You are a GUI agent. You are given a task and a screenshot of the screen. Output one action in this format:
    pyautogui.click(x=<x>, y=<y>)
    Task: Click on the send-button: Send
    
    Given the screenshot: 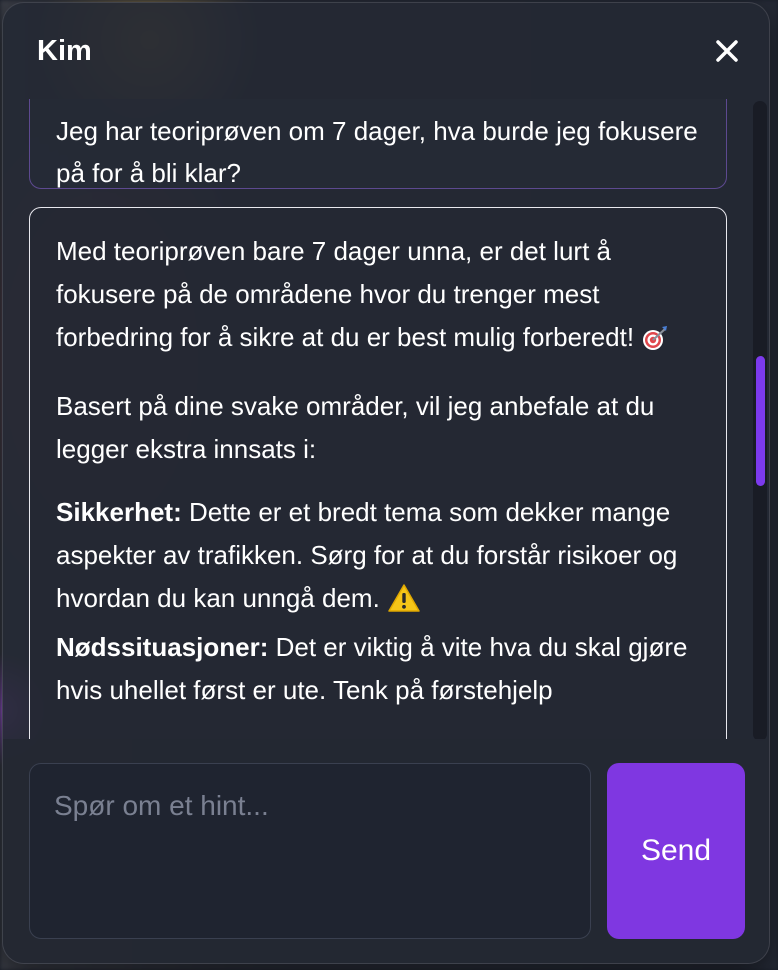 What is the action you would take?
    pyautogui.click(x=676, y=851)
    